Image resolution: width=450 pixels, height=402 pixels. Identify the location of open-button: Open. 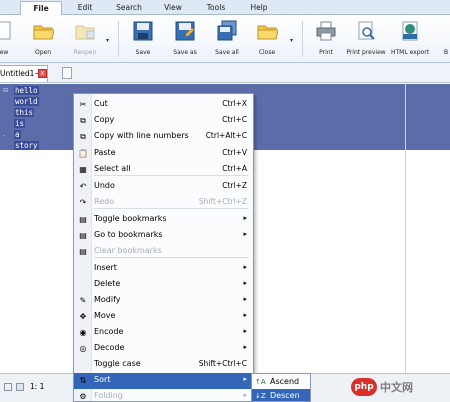
(43, 39).